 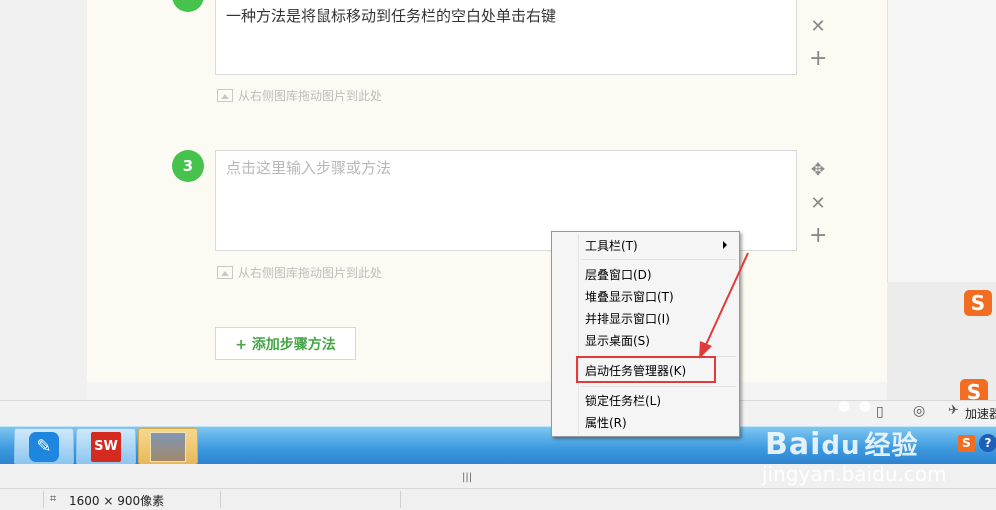 What do you see at coordinates (941, 141) in the screenshot?
I see `image-library-panel` at bounding box center [941, 141].